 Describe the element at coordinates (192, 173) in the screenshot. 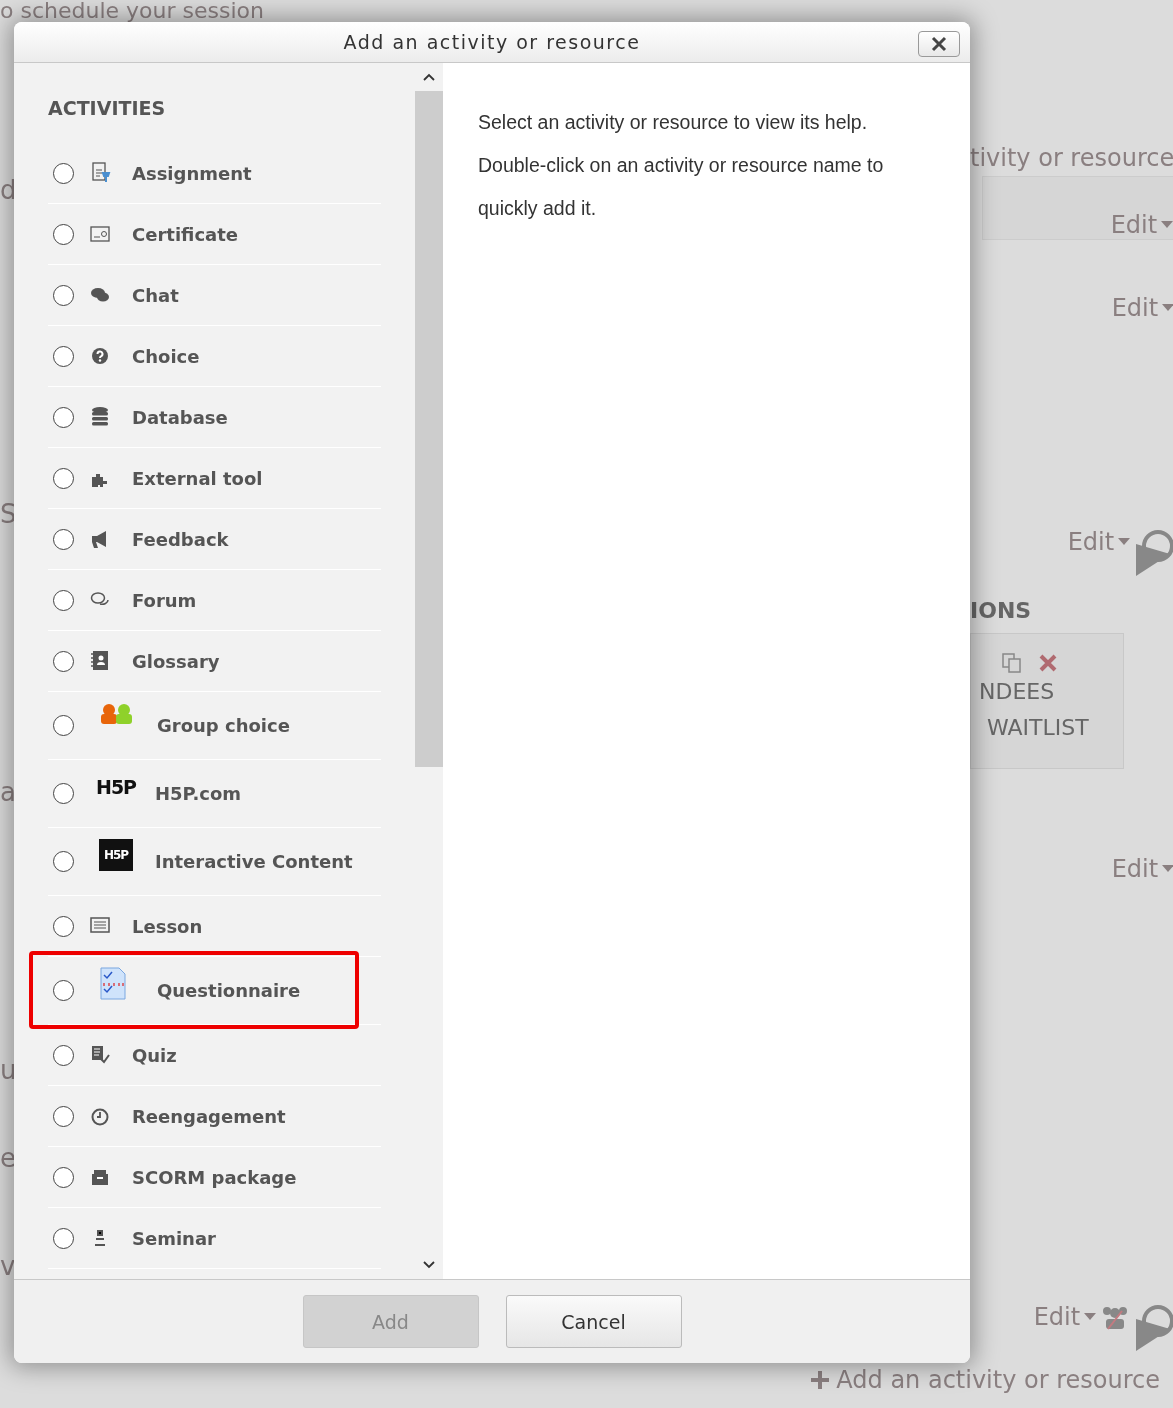

I see `activity-option: Assignment` at that location.